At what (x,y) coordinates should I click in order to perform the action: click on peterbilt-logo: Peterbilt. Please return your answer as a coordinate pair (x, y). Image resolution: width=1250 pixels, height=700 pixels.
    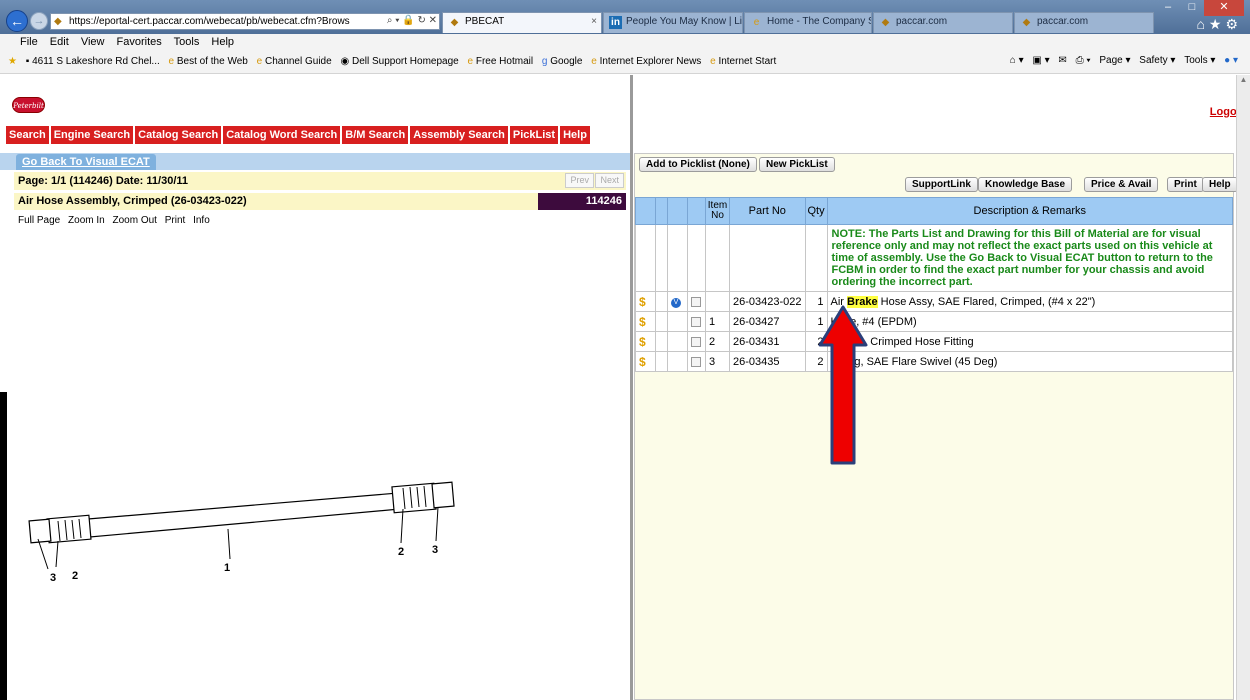
    Looking at the image, I should click on (28, 105).